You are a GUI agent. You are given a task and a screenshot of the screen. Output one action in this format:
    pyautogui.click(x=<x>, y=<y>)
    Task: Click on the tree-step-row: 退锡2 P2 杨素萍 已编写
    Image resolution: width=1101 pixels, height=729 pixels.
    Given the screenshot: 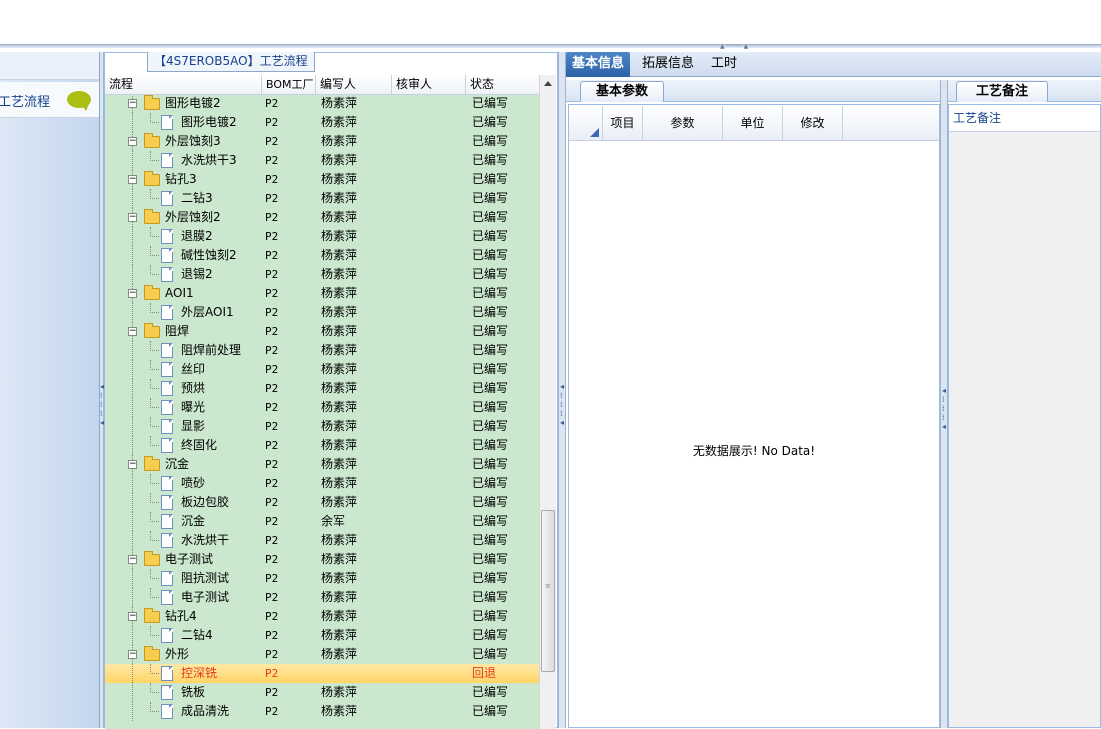 What is the action you would take?
    pyautogui.click(x=322, y=274)
    